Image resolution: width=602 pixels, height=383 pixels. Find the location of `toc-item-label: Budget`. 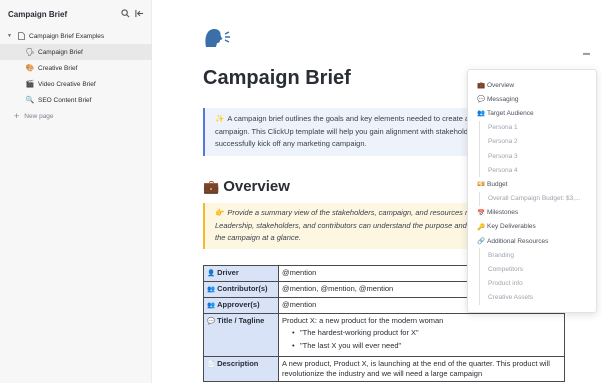

toc-item-label: Budget is located at coordinates (497, 184).